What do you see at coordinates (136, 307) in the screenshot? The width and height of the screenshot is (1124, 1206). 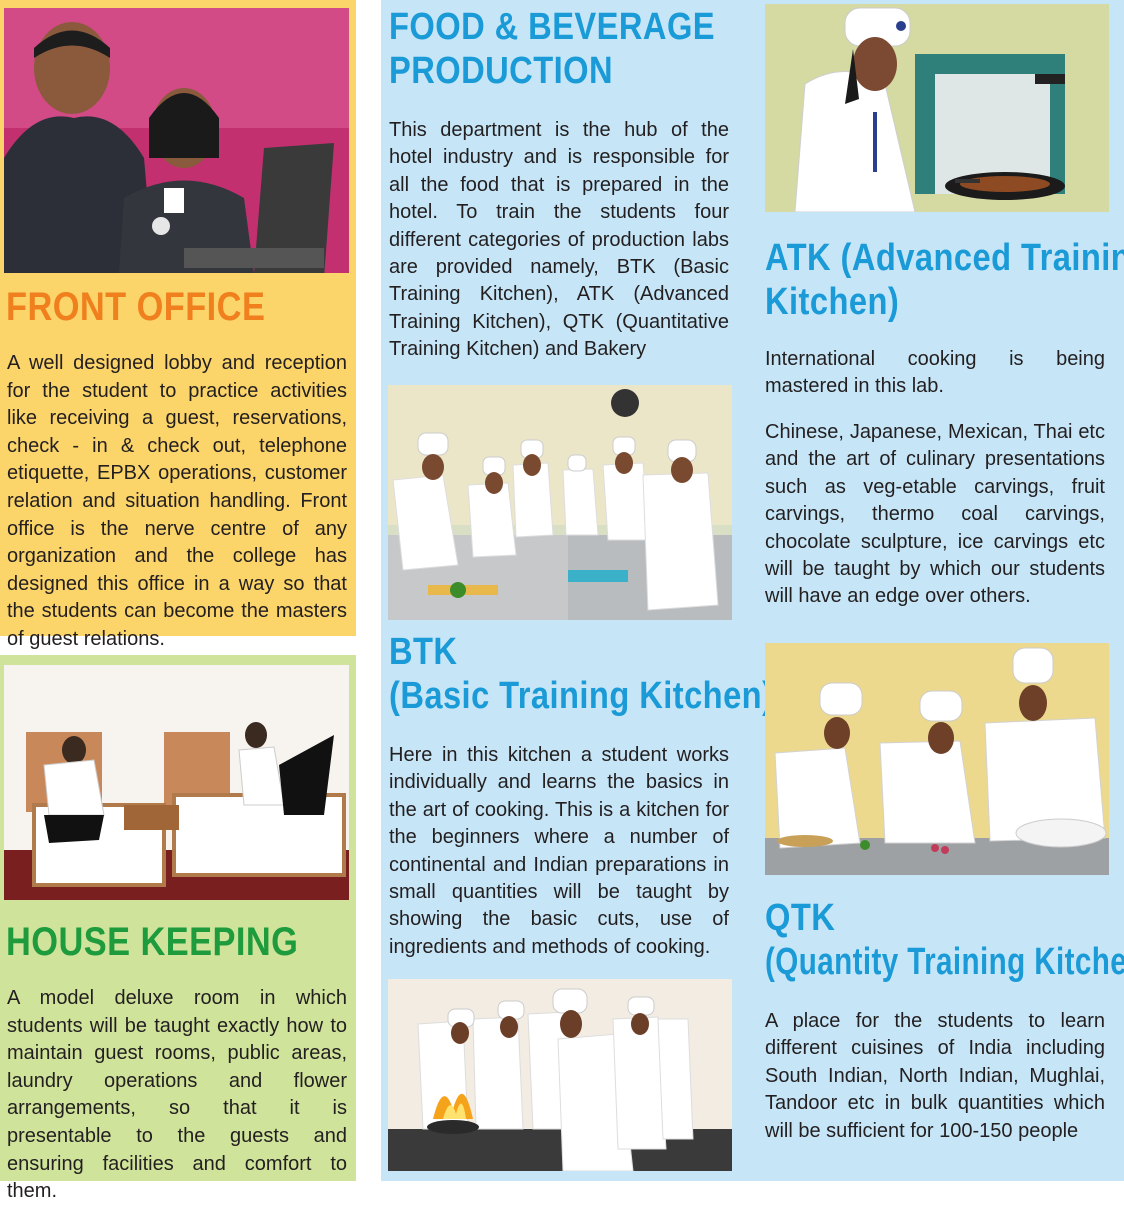 I see `front-office-heading: FRONT OFFICE` at bounding box center [136, 307].